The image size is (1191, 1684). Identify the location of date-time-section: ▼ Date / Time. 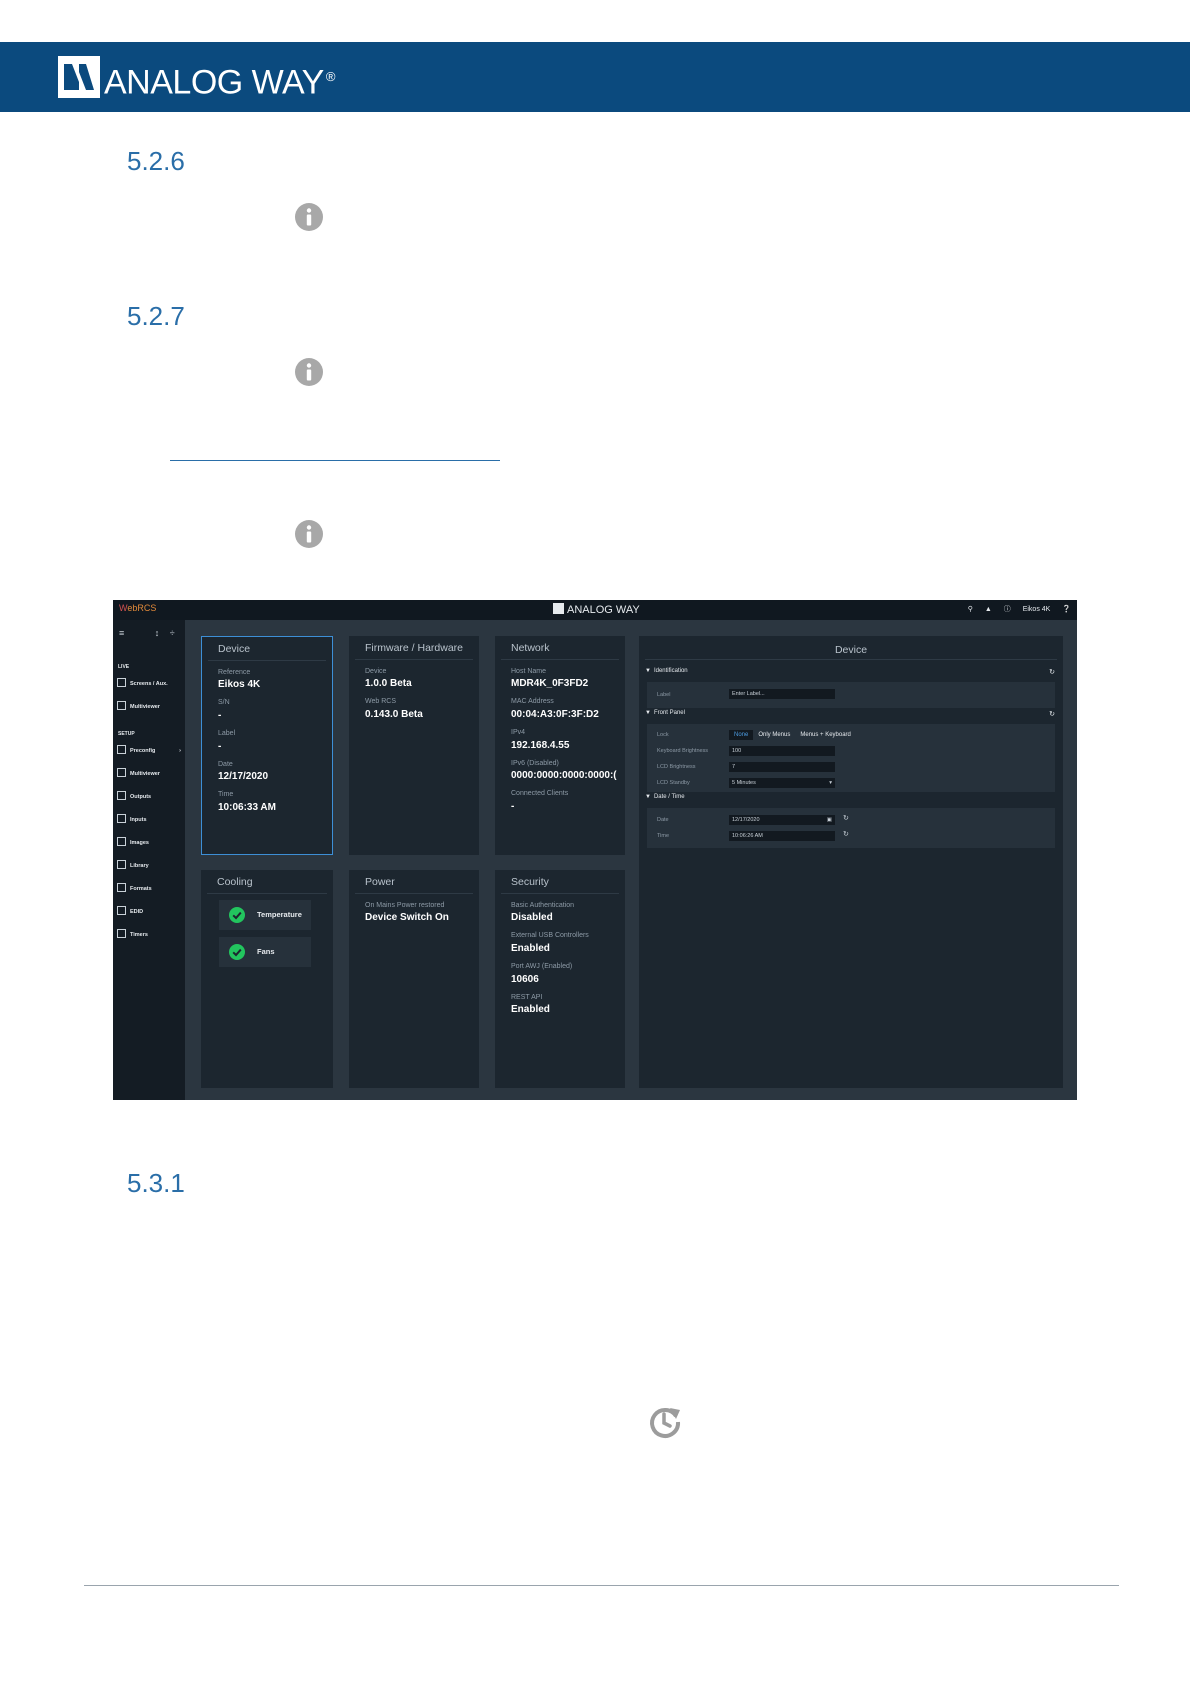
(851, 800).